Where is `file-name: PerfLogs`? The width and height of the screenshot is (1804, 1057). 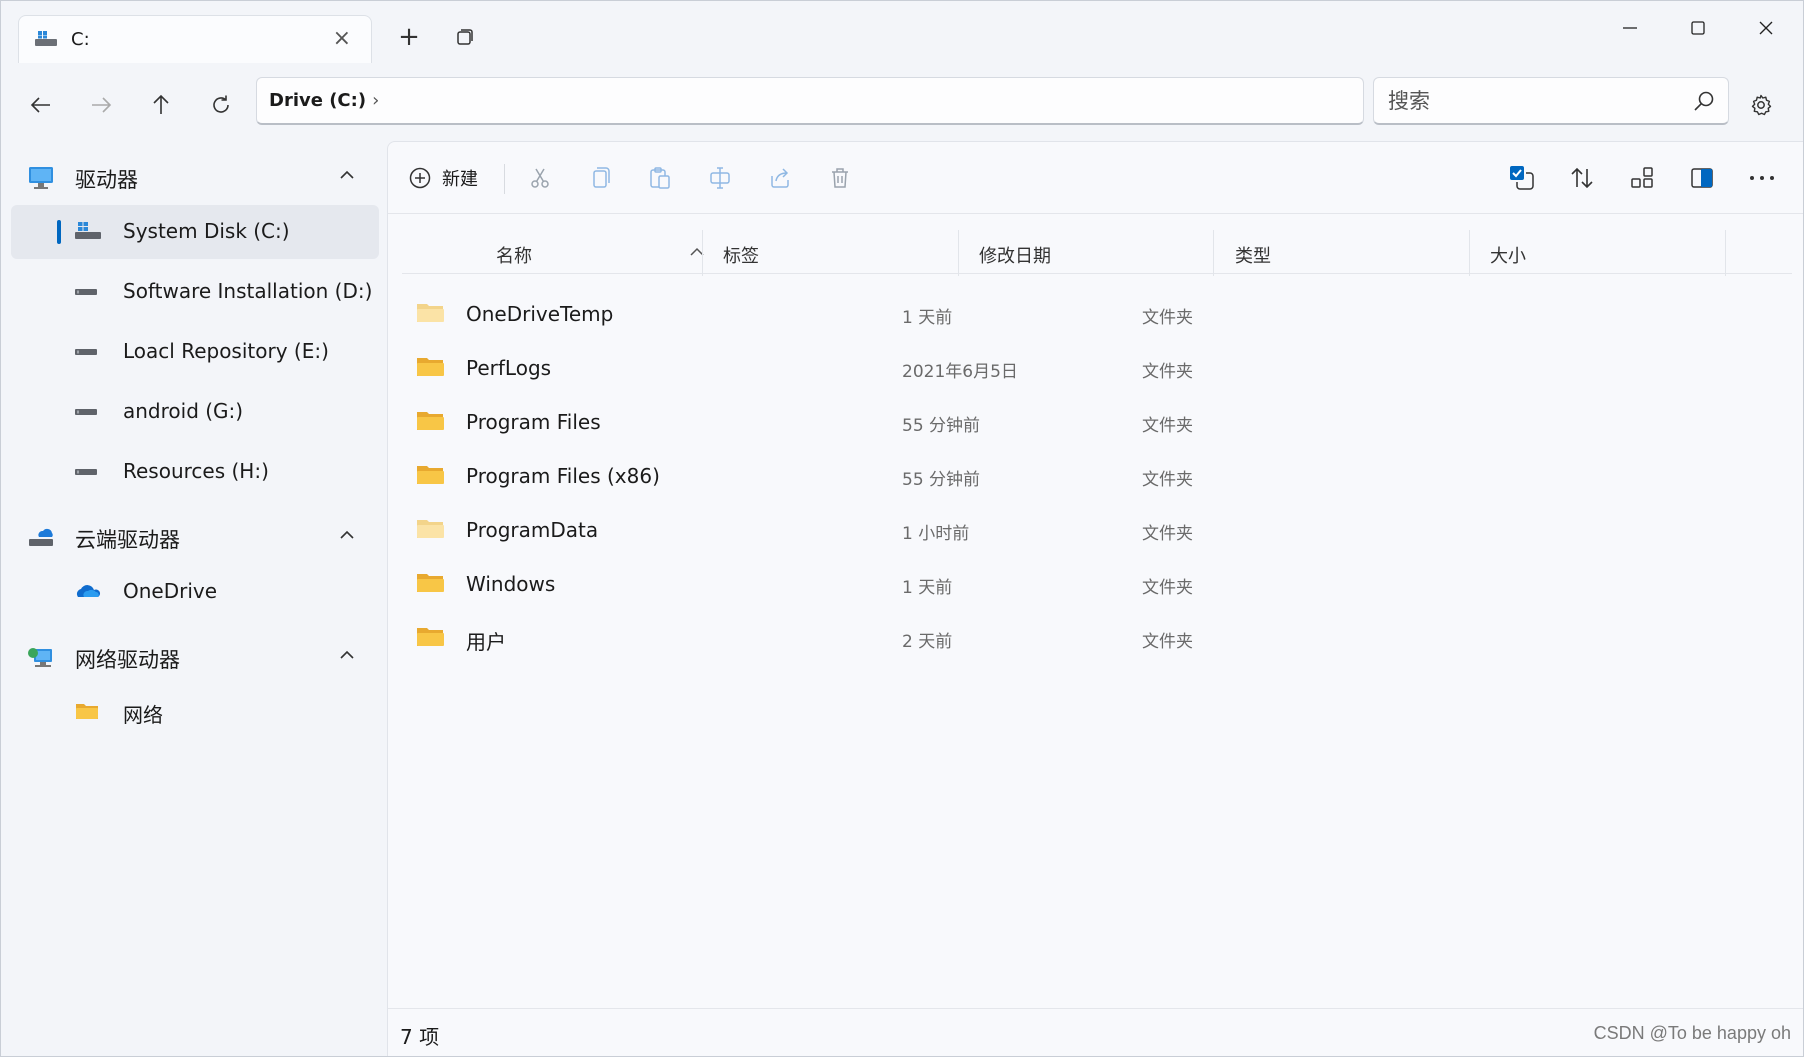
file-name: PerfLogs is located at coordinates (509, 368).